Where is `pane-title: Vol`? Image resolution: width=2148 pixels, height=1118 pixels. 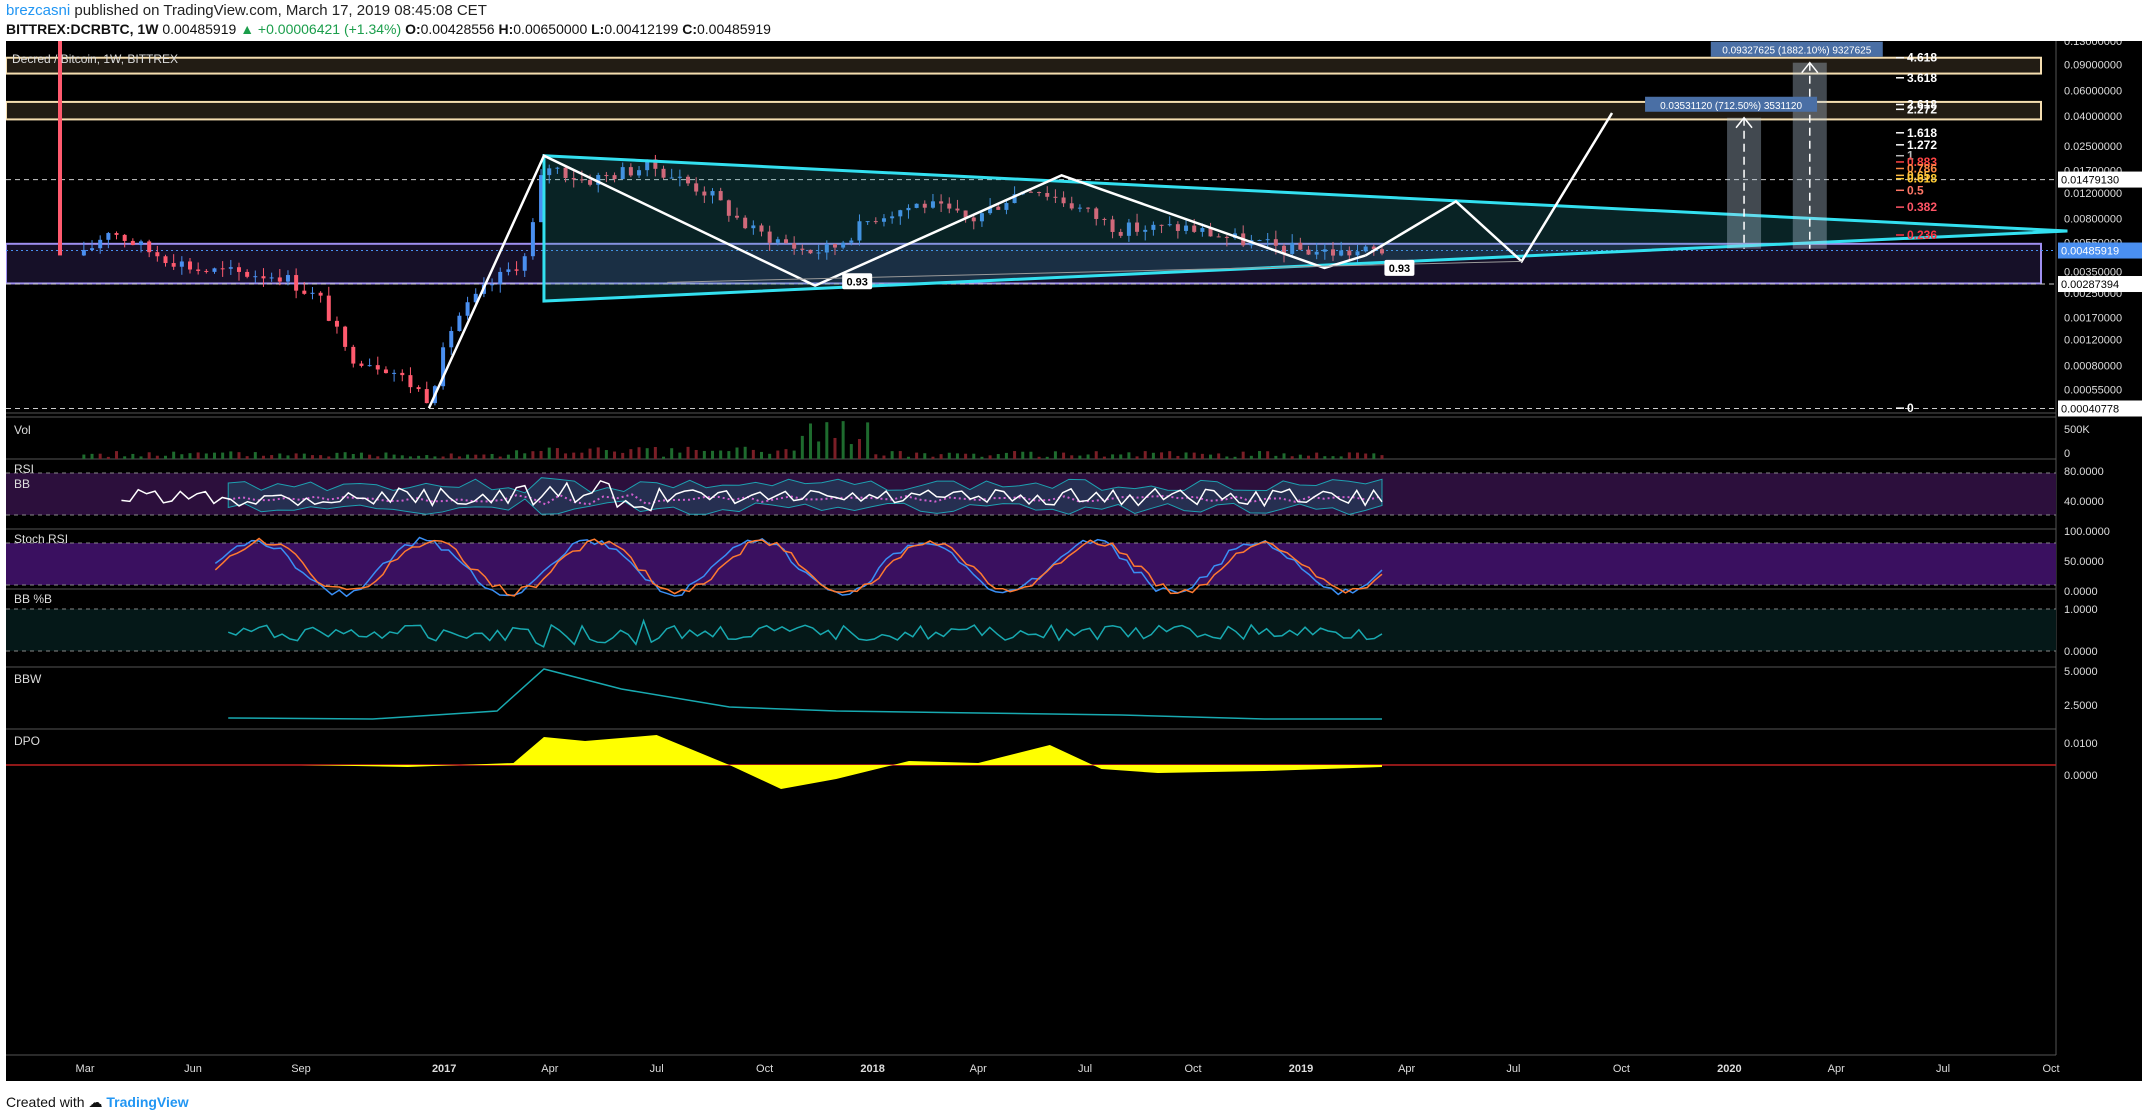 pane-title: Vol is located at coordinates (22, 430).